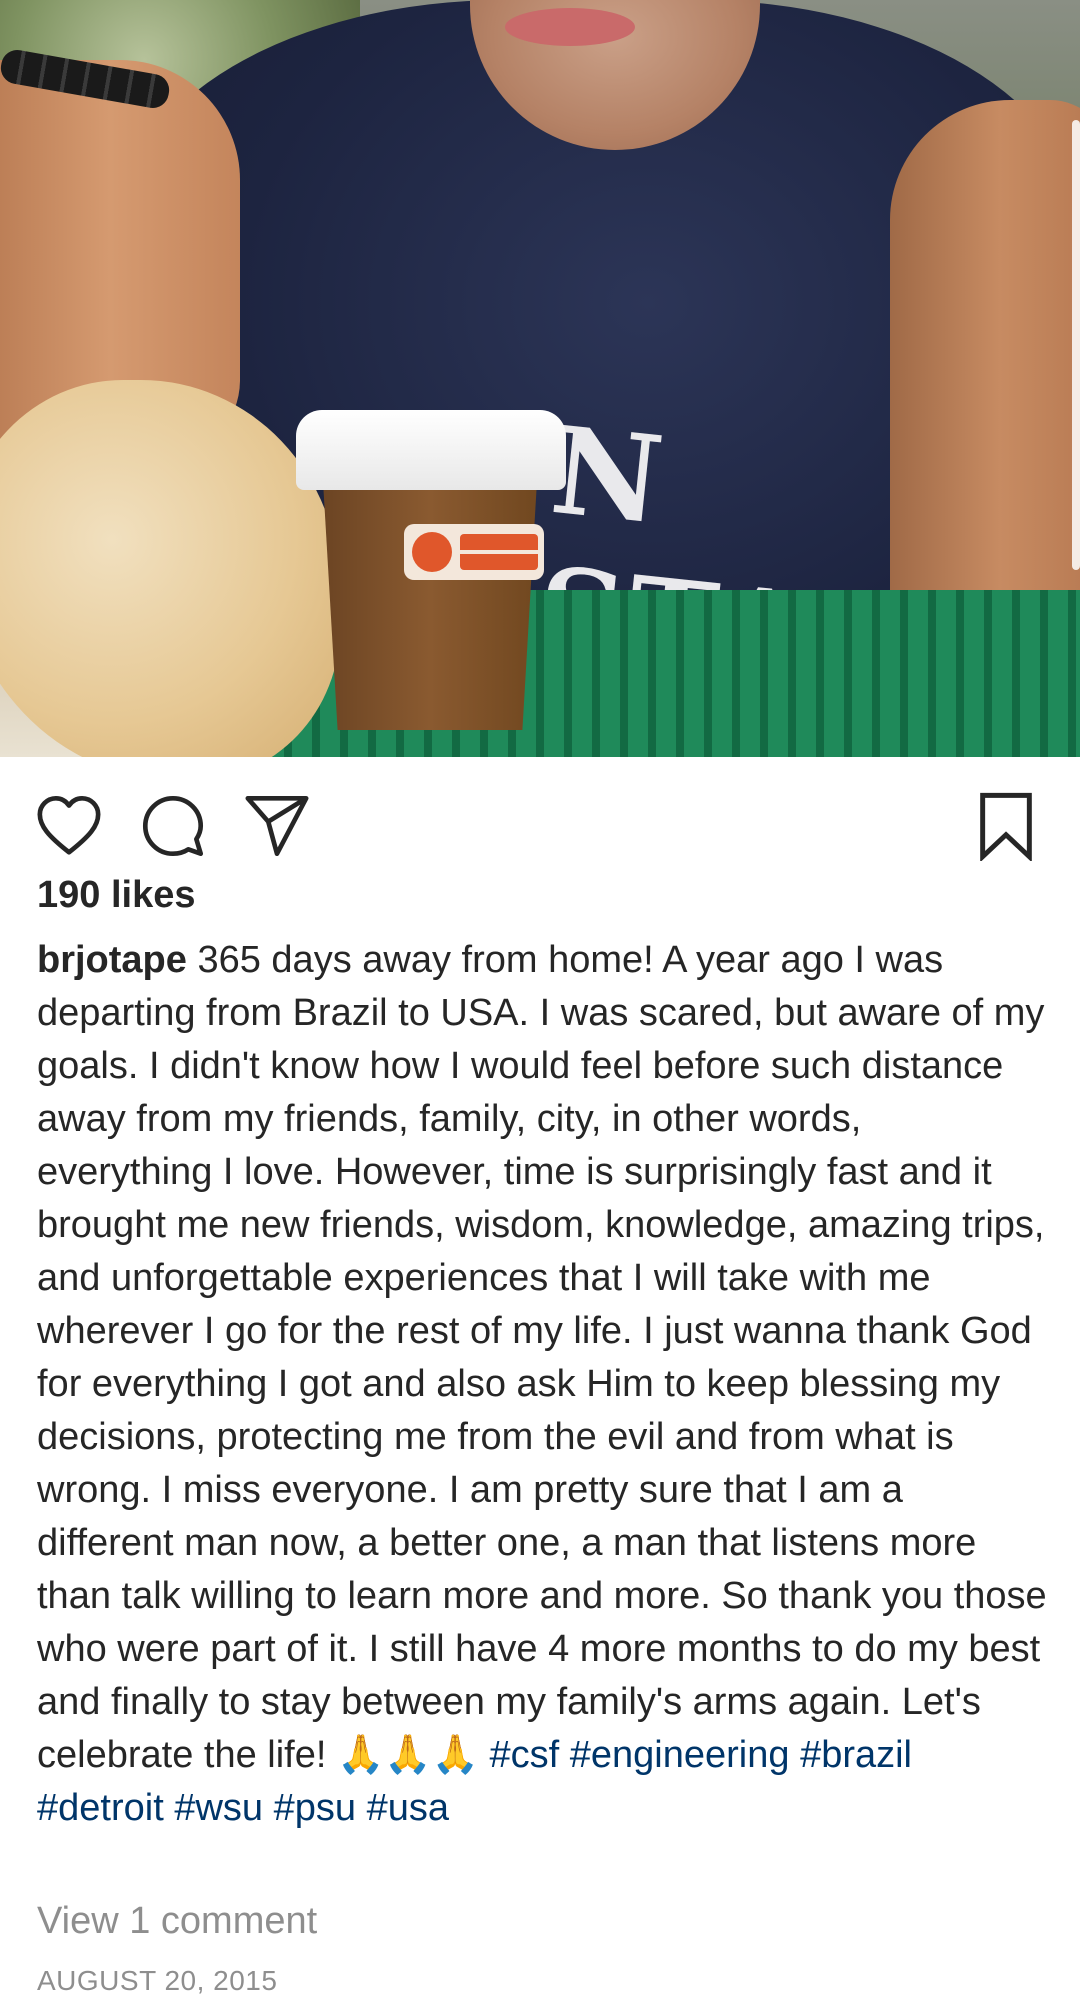  Describe the element at coordinates (177, 1921) in the screenshot. I see `view-comments-link: View 1 comment` at that location.